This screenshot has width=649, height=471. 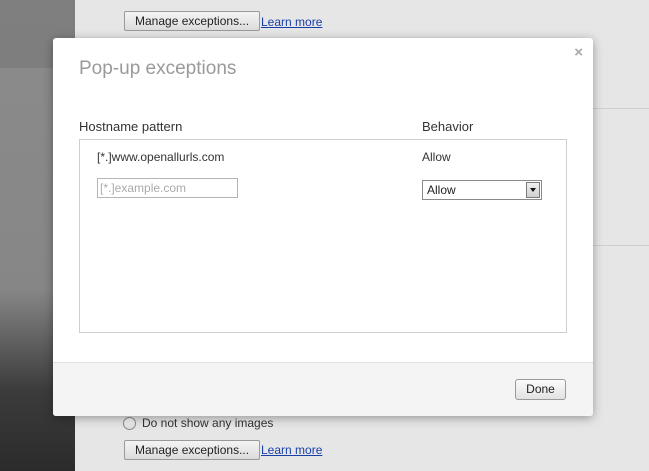 I want to click on column-header-behavior: Behavior, so click(x=448, y=126).